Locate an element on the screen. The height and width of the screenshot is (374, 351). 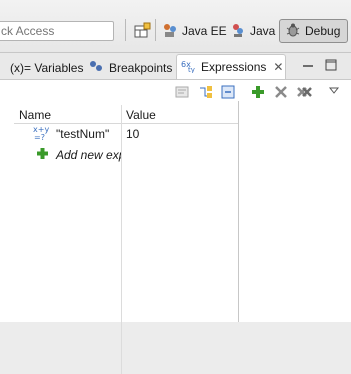
maximize-icon is located at coordinates (331, 65).